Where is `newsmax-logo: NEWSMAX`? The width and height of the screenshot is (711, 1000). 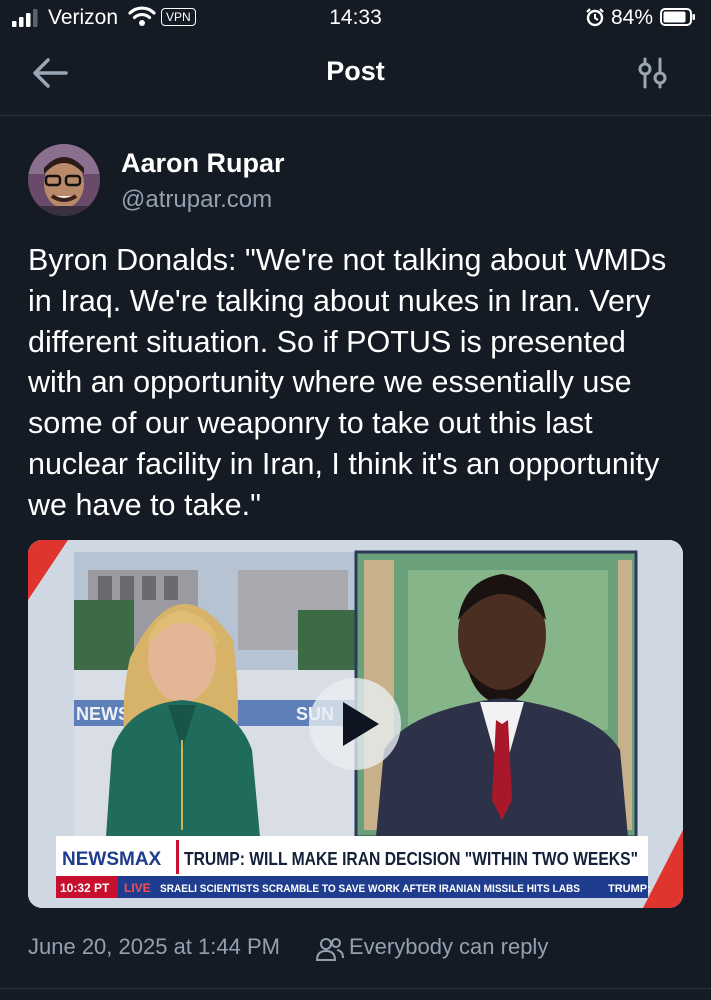 newsmax-logo: NEWSMAX is located at coordinates (112, 859).